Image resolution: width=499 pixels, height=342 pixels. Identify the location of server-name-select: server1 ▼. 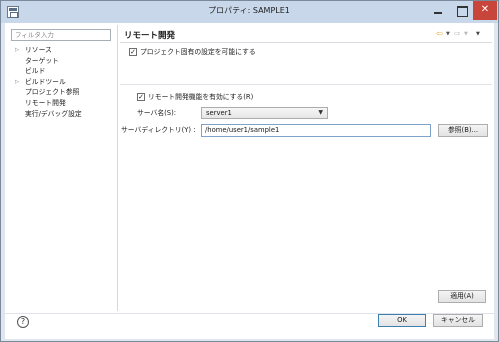
(264, 113).